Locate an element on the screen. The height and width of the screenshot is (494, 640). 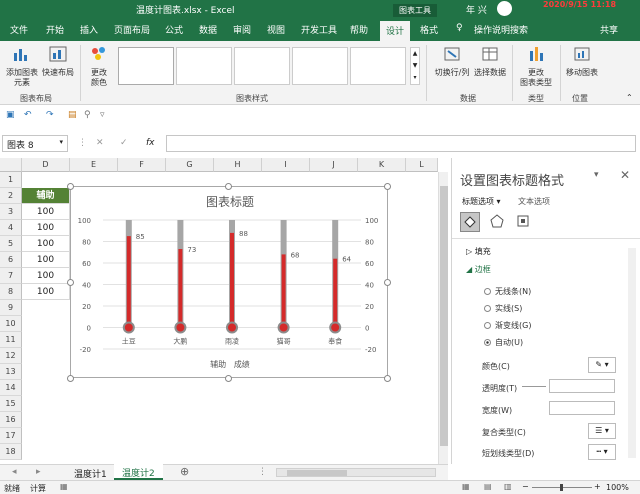
tab-data: 数据 is located at coordinates (208, 29).